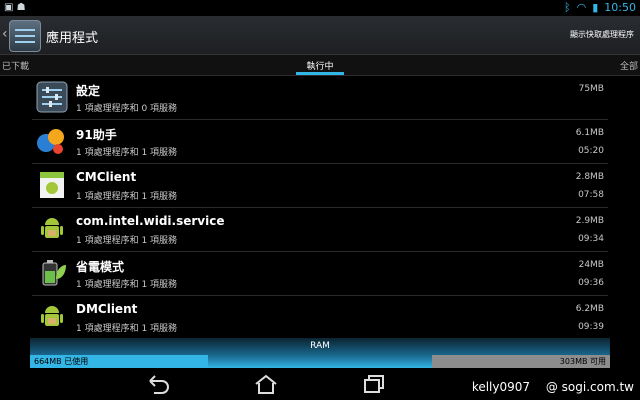 The image size is (640, 400). Describe the element at coordinates (320, 98) in the screenshot. I see `list-item: 設定 1 項處理程序和 0 項服務 75MB` at that location.